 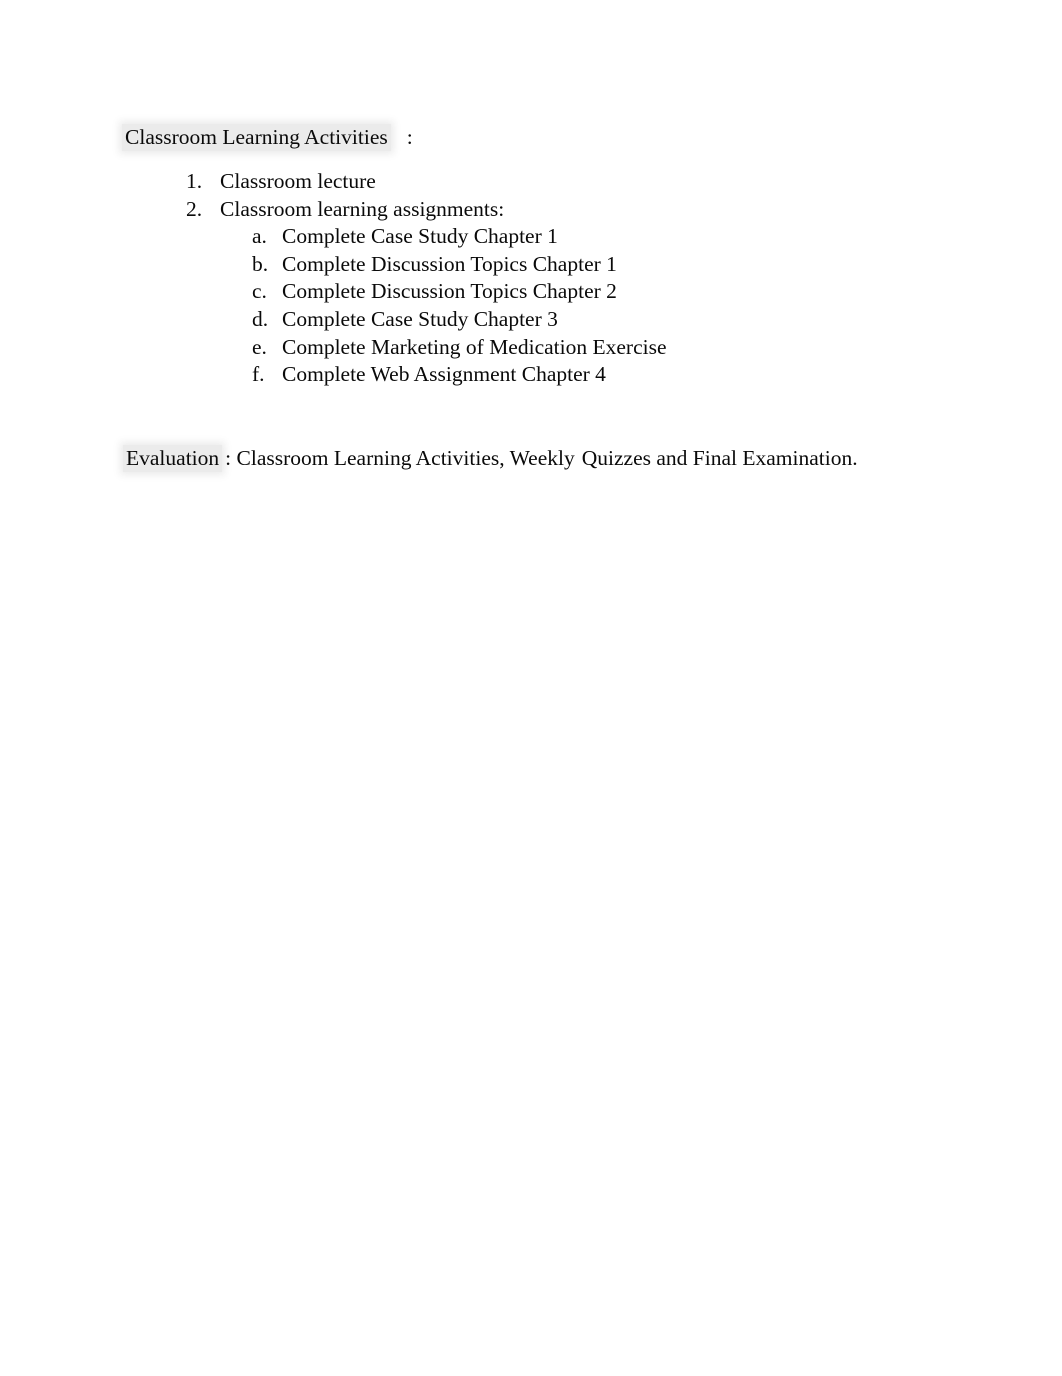 I want to click on list-item-label: Complete Case Study Chapter 1, so click(x=420, y=236).